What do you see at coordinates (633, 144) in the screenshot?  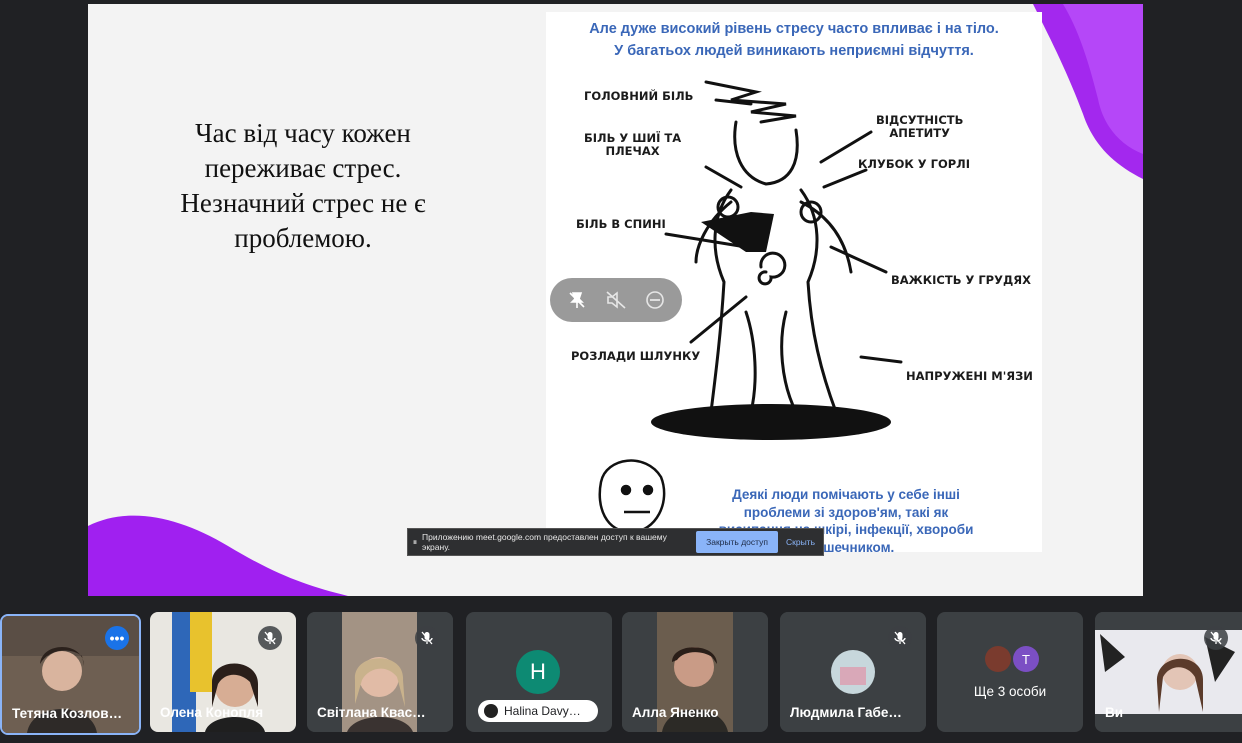 I see `label-neck-pain: БІЛЬ У ШИЇ ТА ПЛЕЧАХ` at bounding box center [633, 144].